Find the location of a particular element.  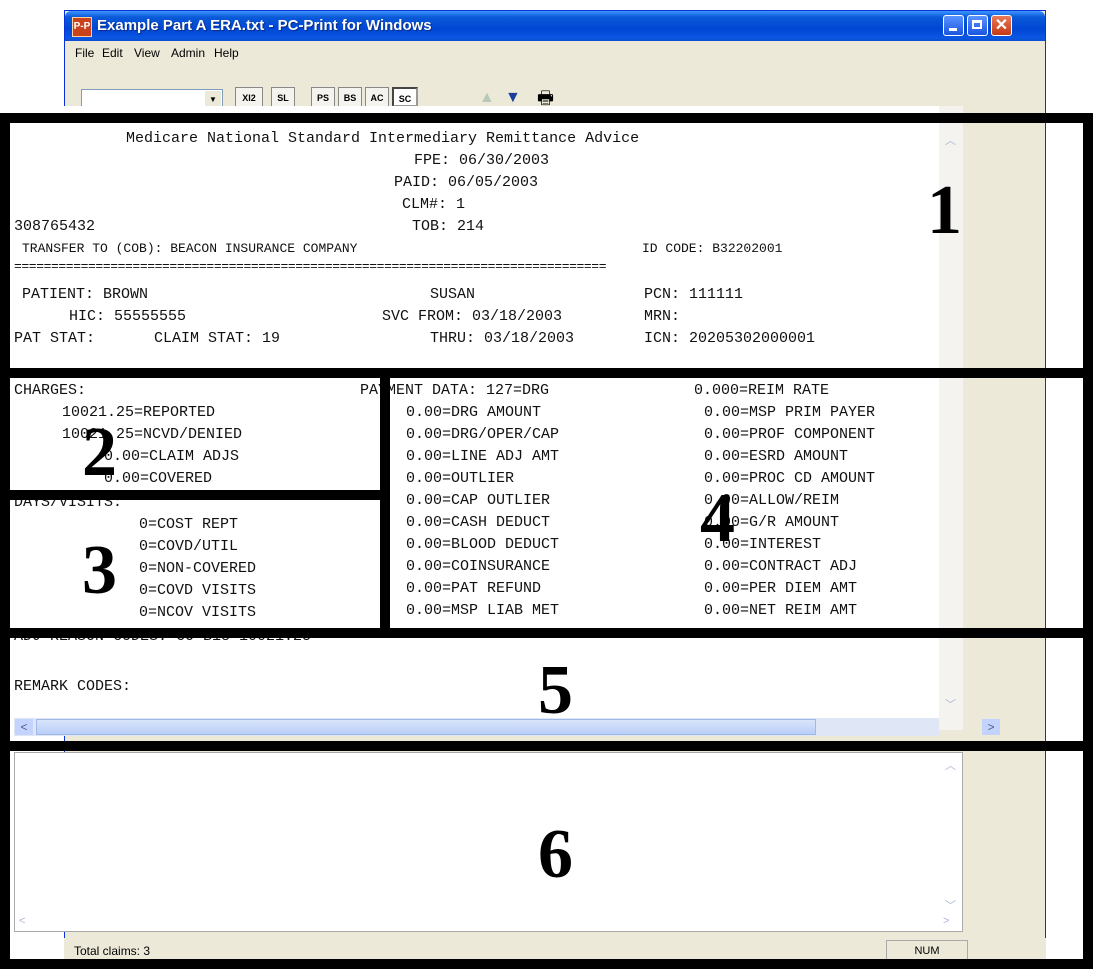

menu-edit: Edit is located at coordinates (112, 53).